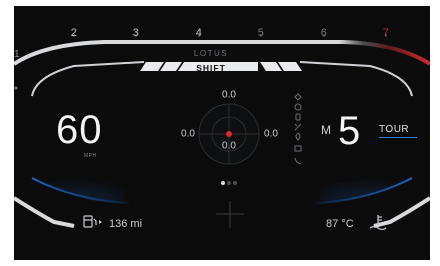 Image resolution: width=440 pixels, height=266 pixels. Describe the element at coordinates (298, 117) in the screenshot. I see `seat-icon` at that location.